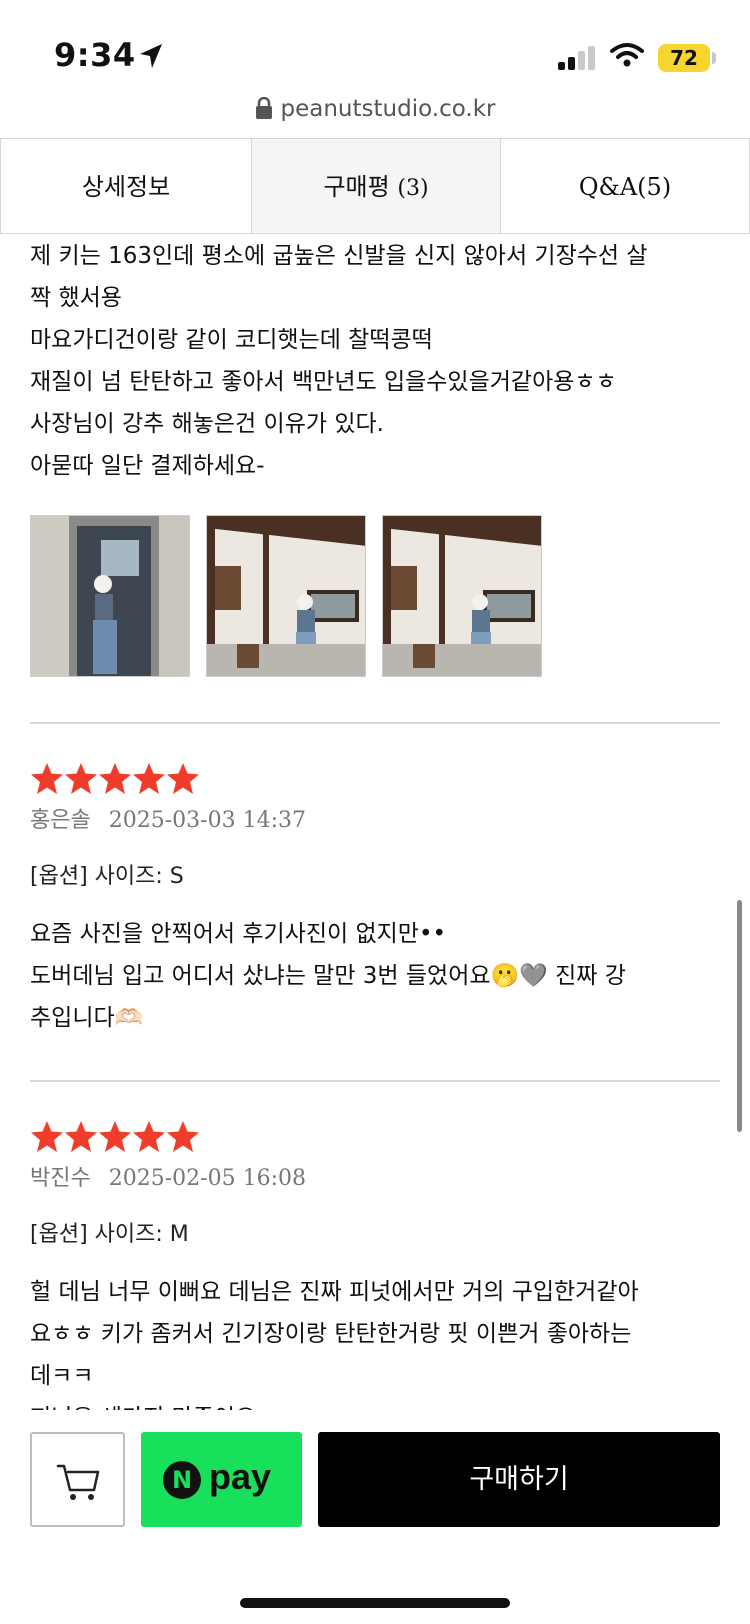 The image size is (750, 1624). I want to click on tab-label: 상세정보, so click(126, 187).